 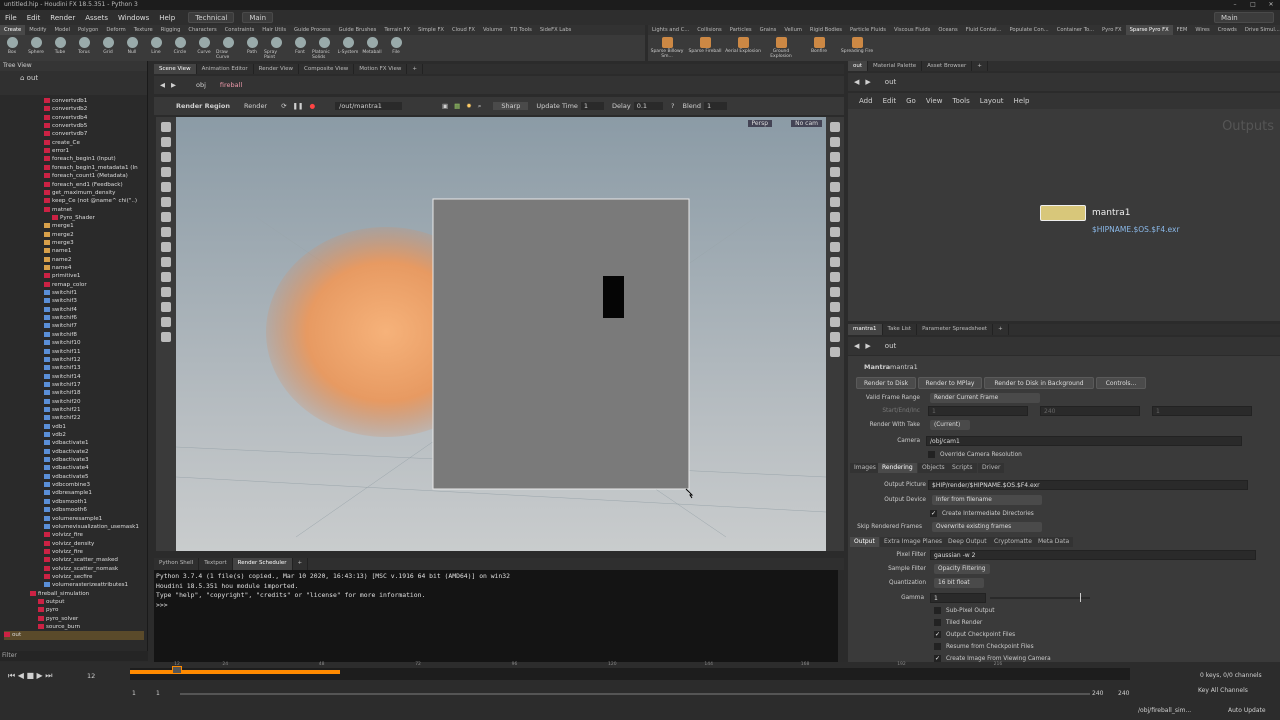 What do you see at coordinates (60, 301) in the screenshot?
I see `tree-node: switchif3` at bounding box center [60, 301].